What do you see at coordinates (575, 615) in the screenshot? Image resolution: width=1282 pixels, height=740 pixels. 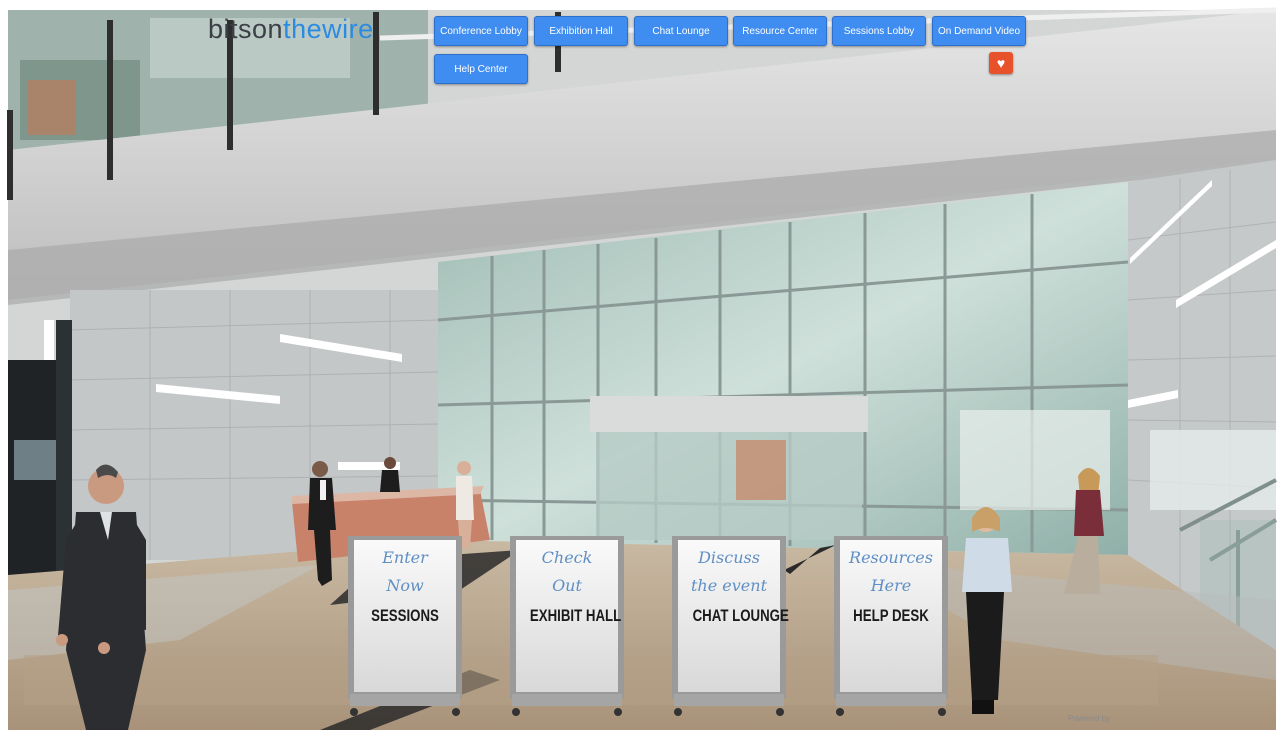 I see `sign-title: EXHIBIT HALL` at bounding box center [575, 615].